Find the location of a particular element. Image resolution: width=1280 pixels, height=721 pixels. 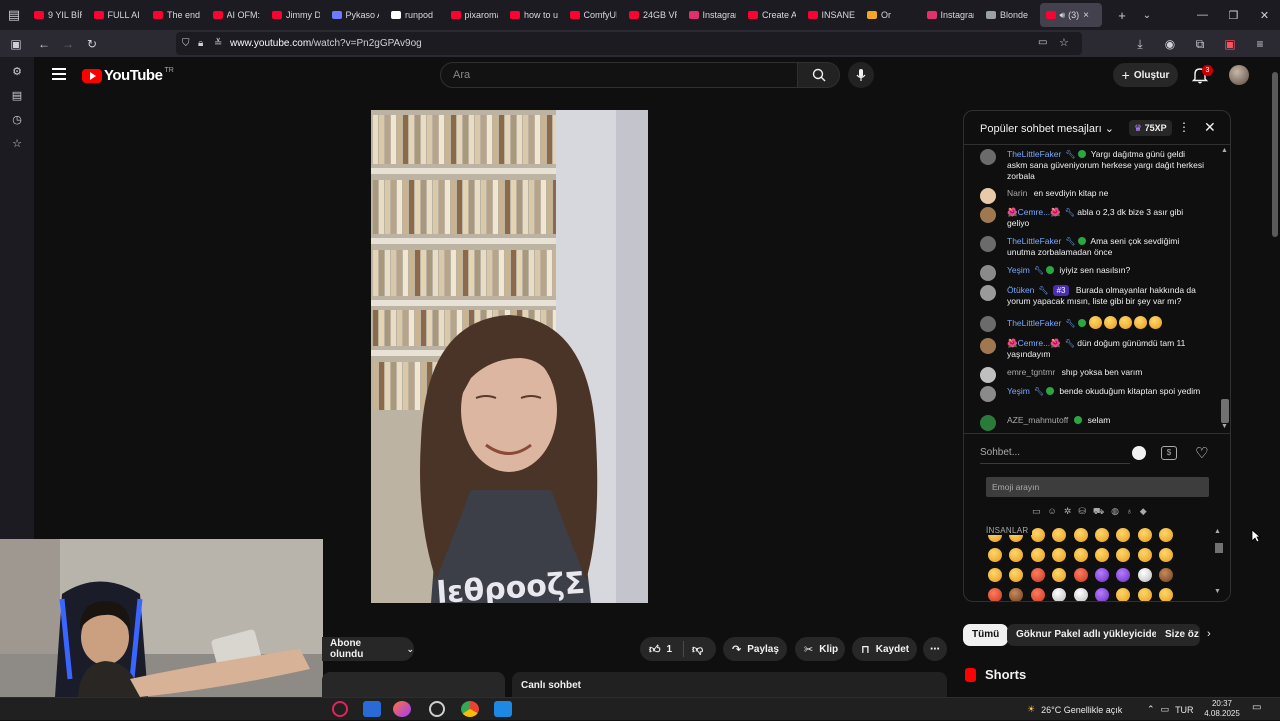

speaker-icon: 🔊︎ is located at coordinates (1063, 15).